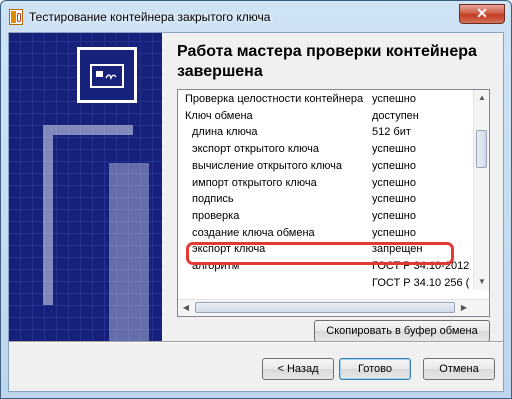 The width and height of the screenshot is (512, 399). I want to click on scroll-left-arrow-icon: ◀, so click(186, 308).